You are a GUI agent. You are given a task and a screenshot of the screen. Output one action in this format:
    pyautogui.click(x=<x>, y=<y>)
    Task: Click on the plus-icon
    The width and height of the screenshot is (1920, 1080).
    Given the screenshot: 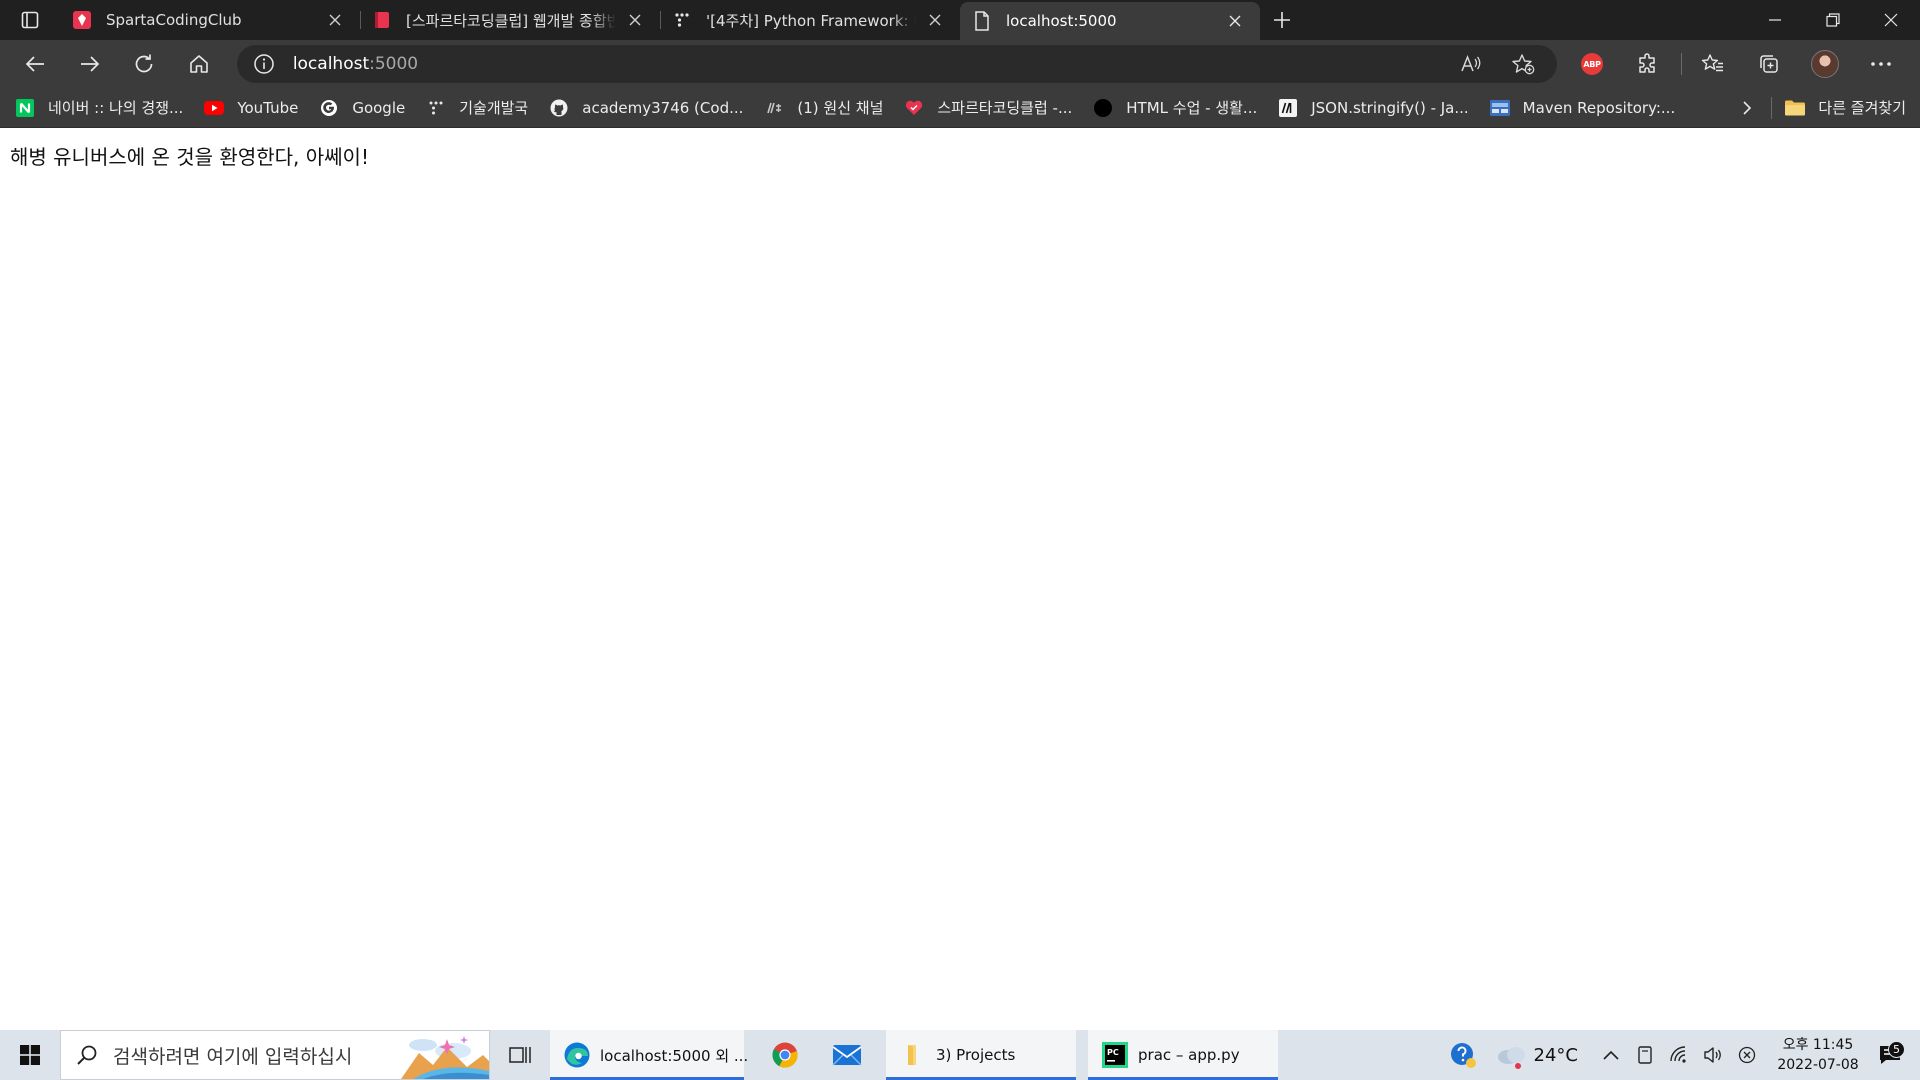 What is the action you would take?
    pyautogui.click(x=1282, y=20)
    